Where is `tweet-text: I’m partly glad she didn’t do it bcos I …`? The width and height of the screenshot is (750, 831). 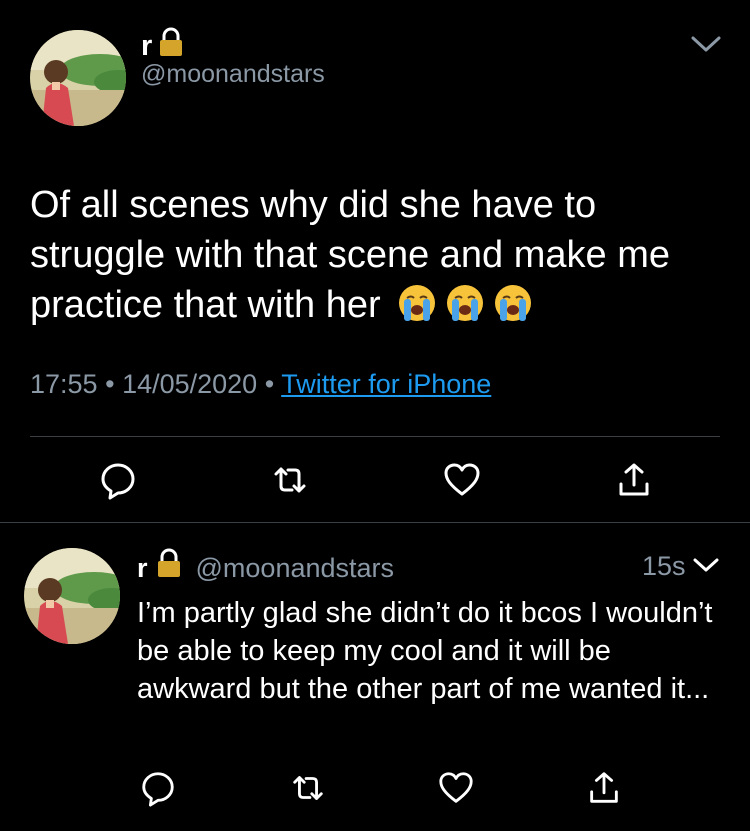 tweet-text: I’m partly glad she didn’t do it bcos I … is located at coordinates (425, 651).